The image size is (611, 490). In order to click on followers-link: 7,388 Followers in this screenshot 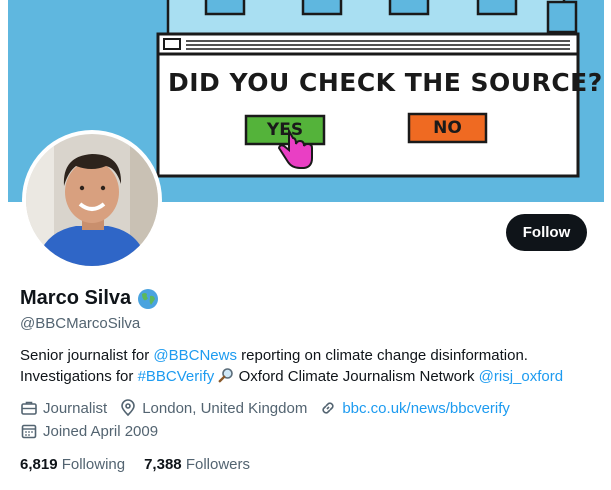, I will do `click(197, 464)`.